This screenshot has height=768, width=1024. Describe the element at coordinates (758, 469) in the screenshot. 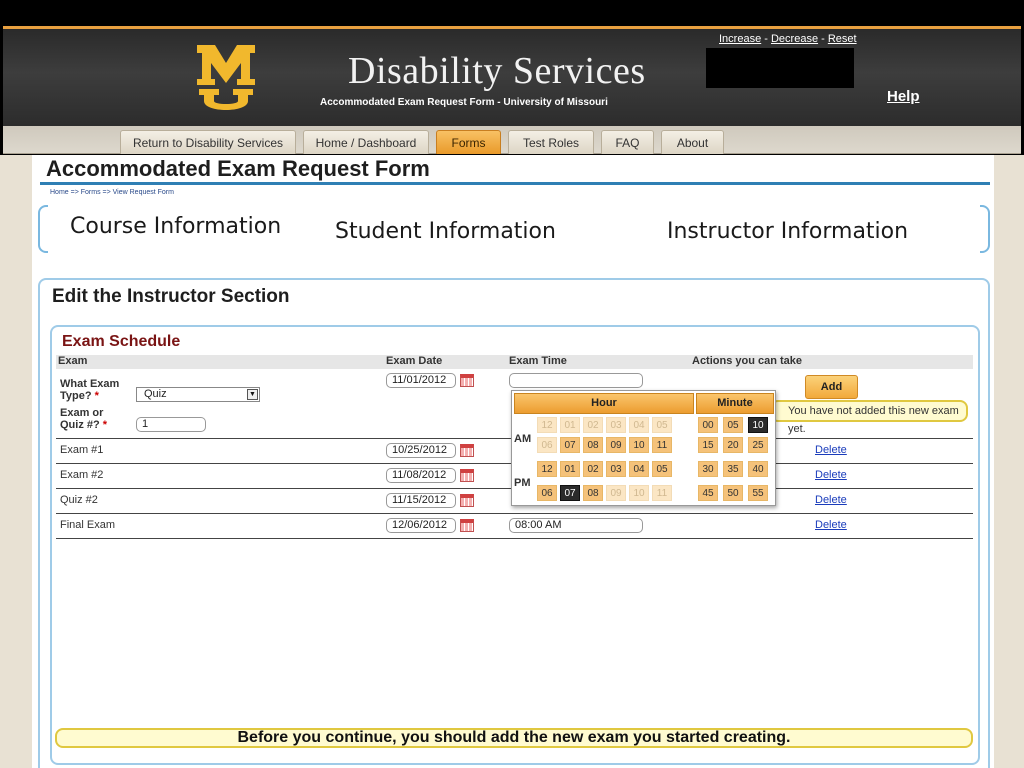

I see `minute-cell: 40` at that location.